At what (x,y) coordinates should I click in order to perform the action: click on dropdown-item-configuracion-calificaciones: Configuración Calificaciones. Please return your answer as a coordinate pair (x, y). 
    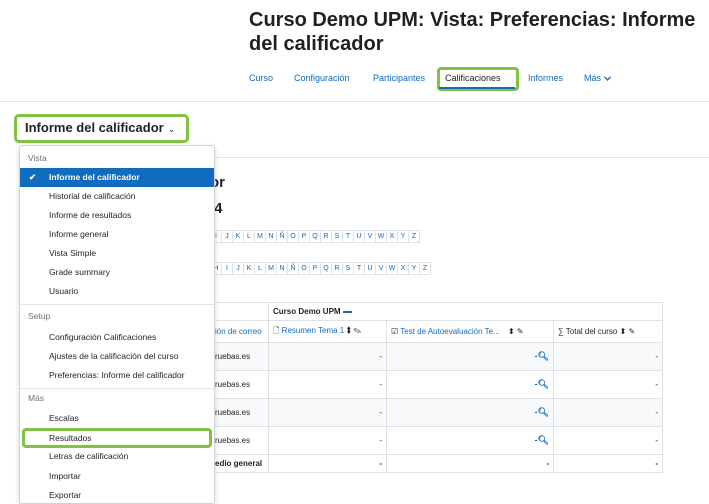
    Looking at the image, I should click on (117, 337).